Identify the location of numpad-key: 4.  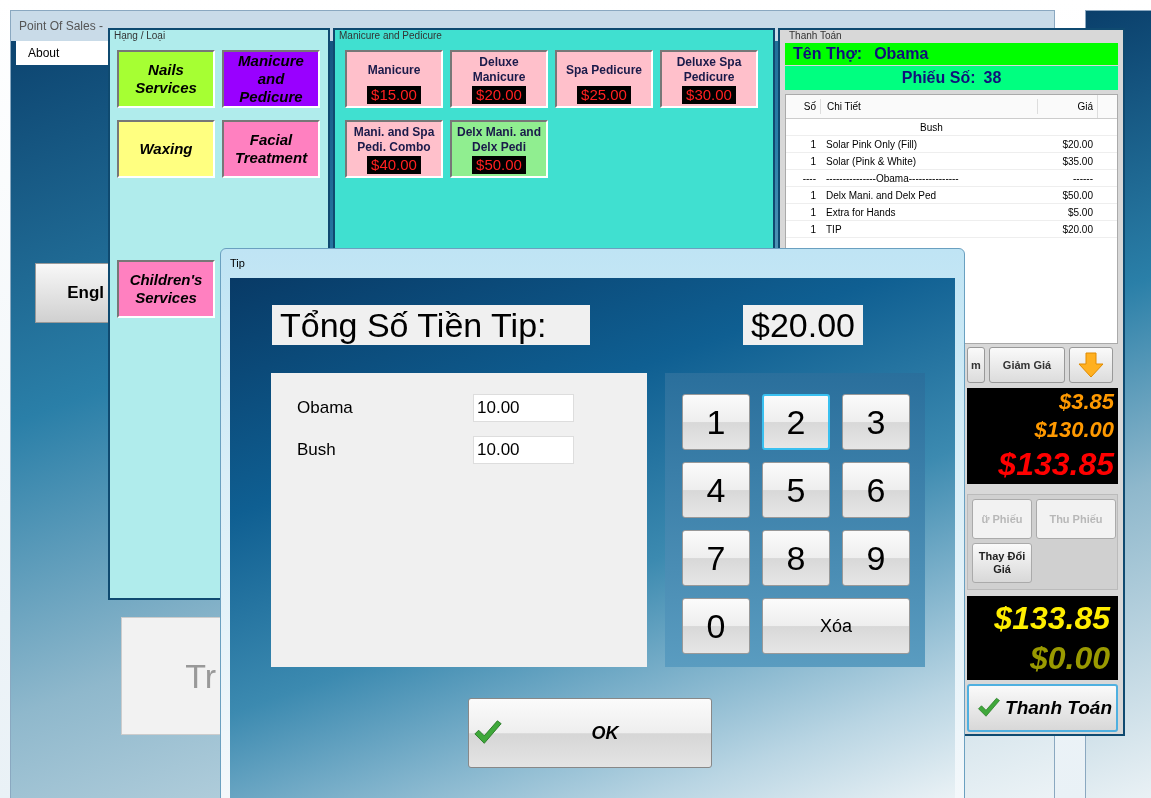
(716, 490).